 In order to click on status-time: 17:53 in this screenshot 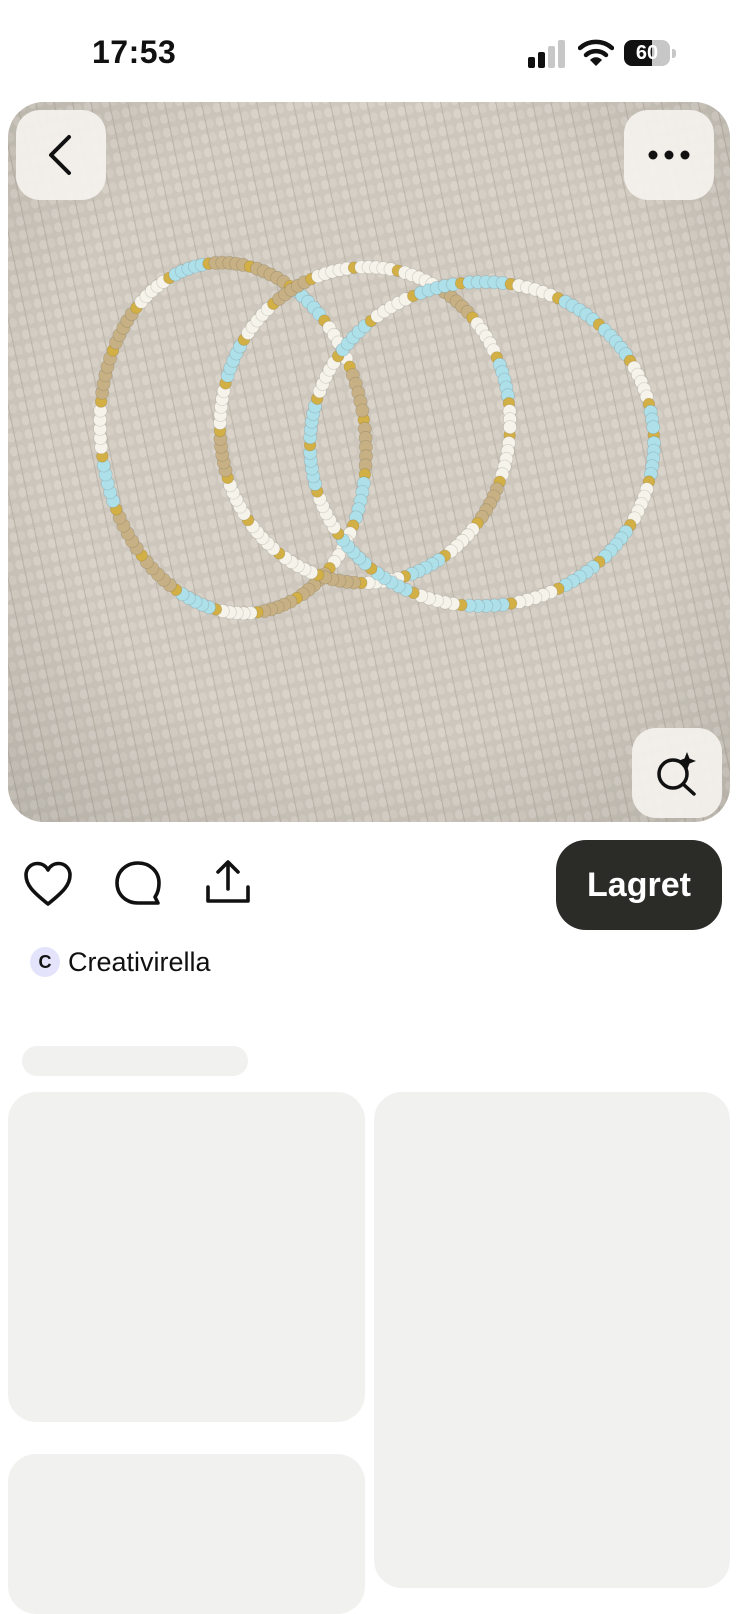, I will do `click(134, 52)`.